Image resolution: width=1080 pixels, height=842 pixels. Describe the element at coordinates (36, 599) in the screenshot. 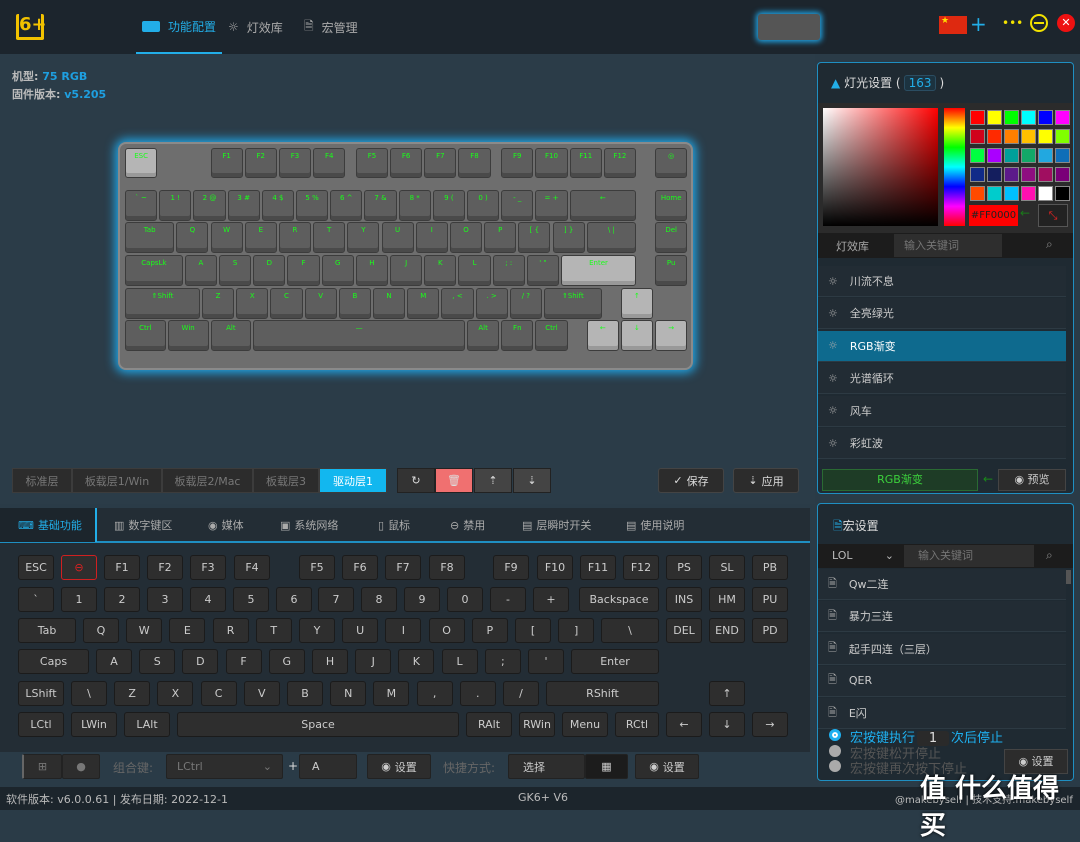

I see `virtual-key: `` at that location.